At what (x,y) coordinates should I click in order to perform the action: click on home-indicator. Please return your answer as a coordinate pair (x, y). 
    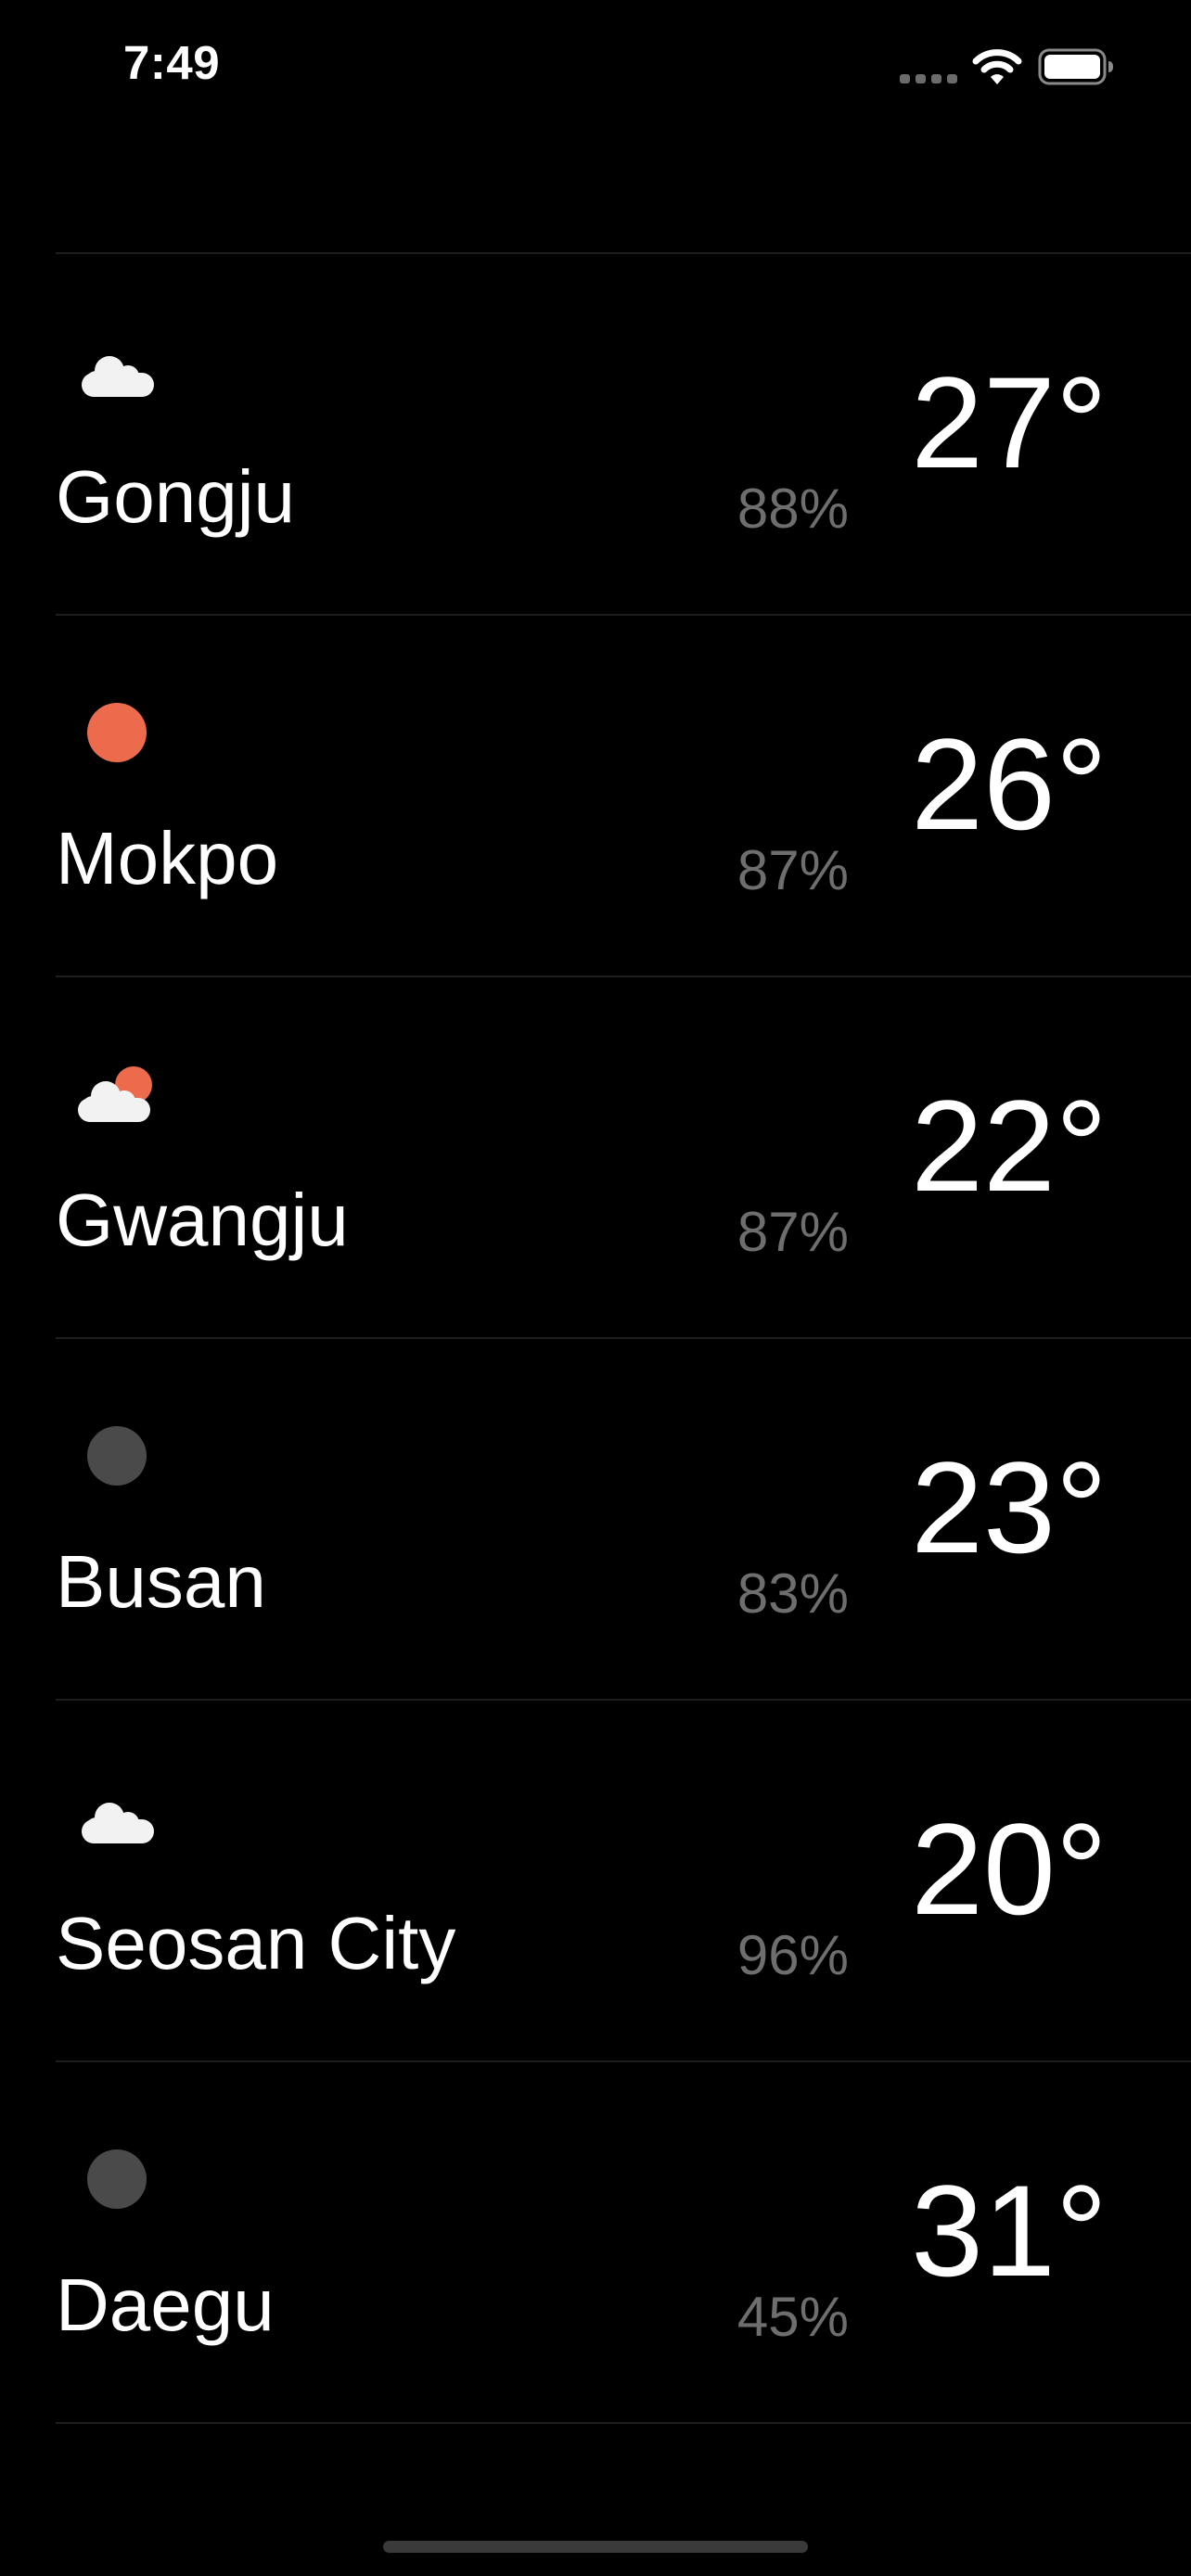
    Looking at the image, I should click on (595, 2547).